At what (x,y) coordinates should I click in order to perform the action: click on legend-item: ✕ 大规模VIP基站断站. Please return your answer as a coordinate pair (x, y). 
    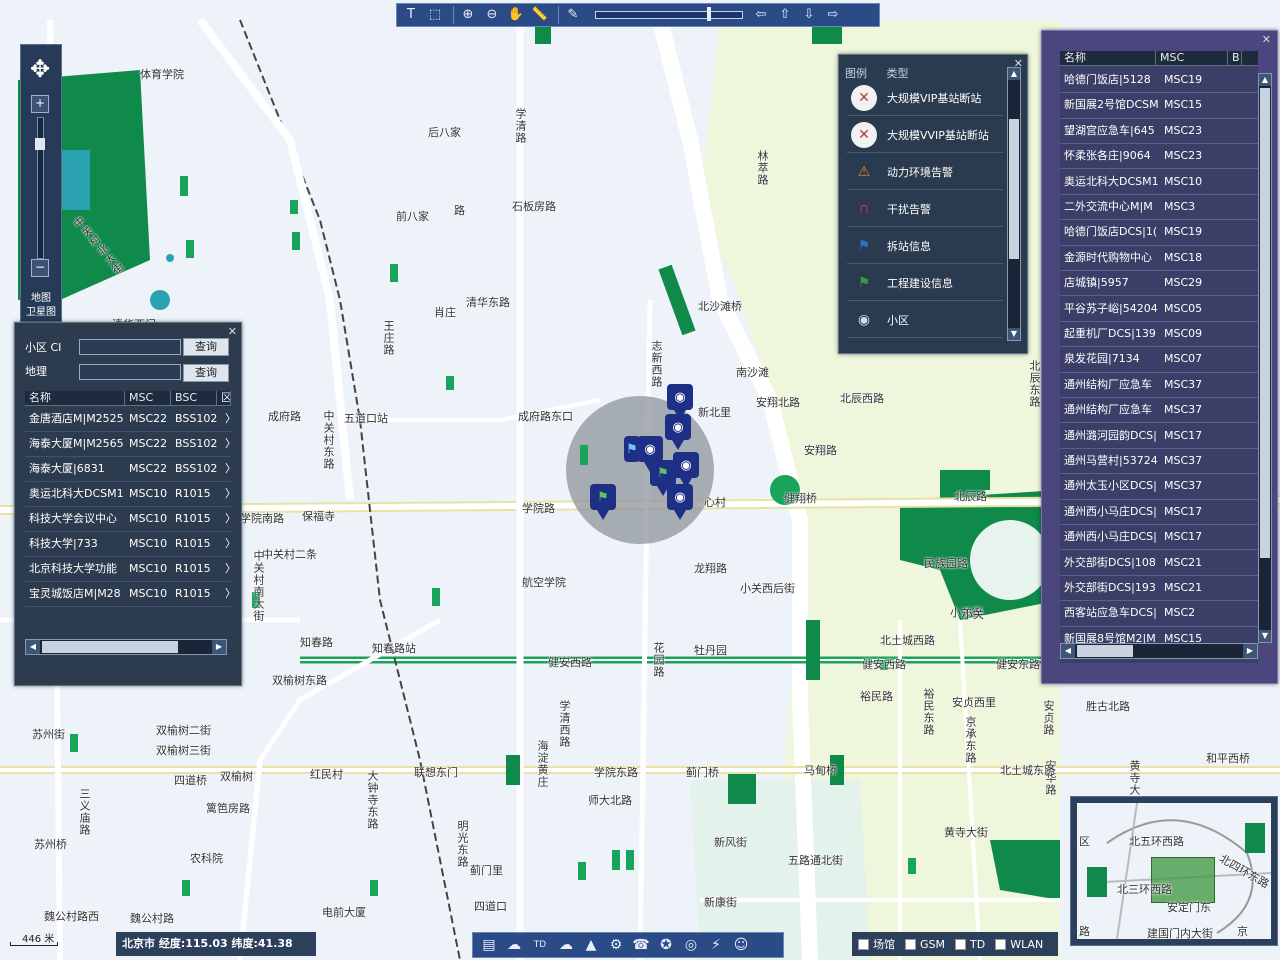
    Looking at the image, I should click on (925, 98).